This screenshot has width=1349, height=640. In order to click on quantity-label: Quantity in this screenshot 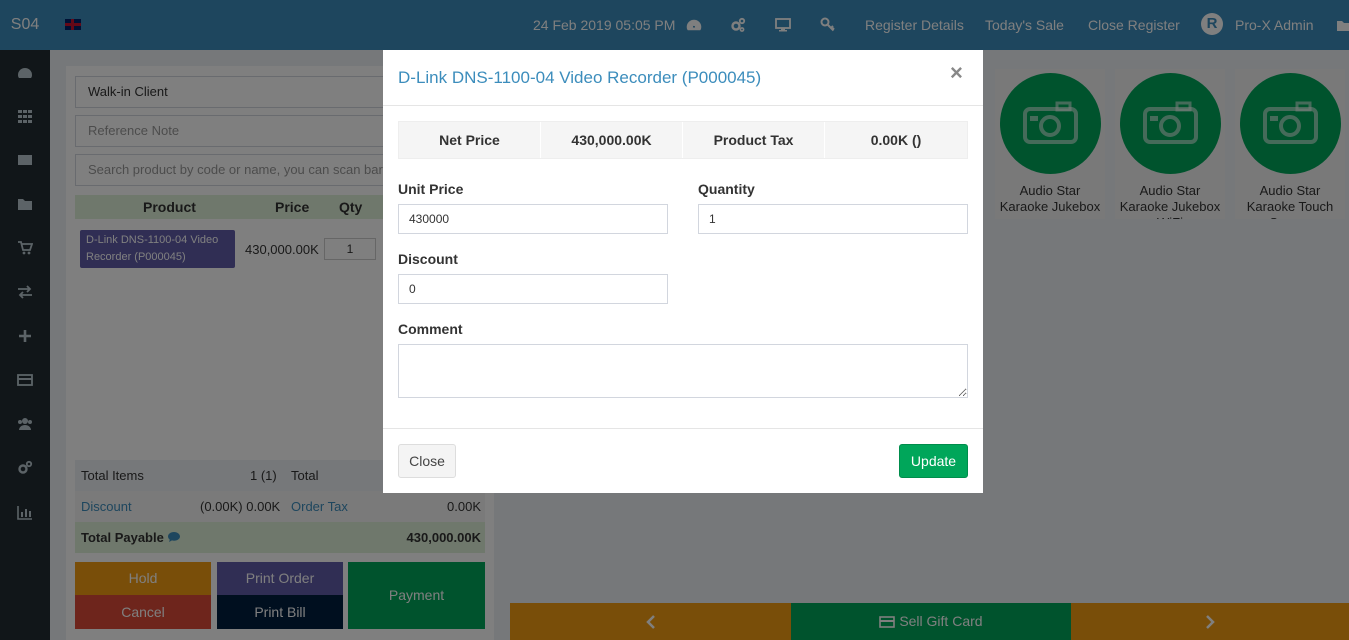, I will do `click(726, 189)`.